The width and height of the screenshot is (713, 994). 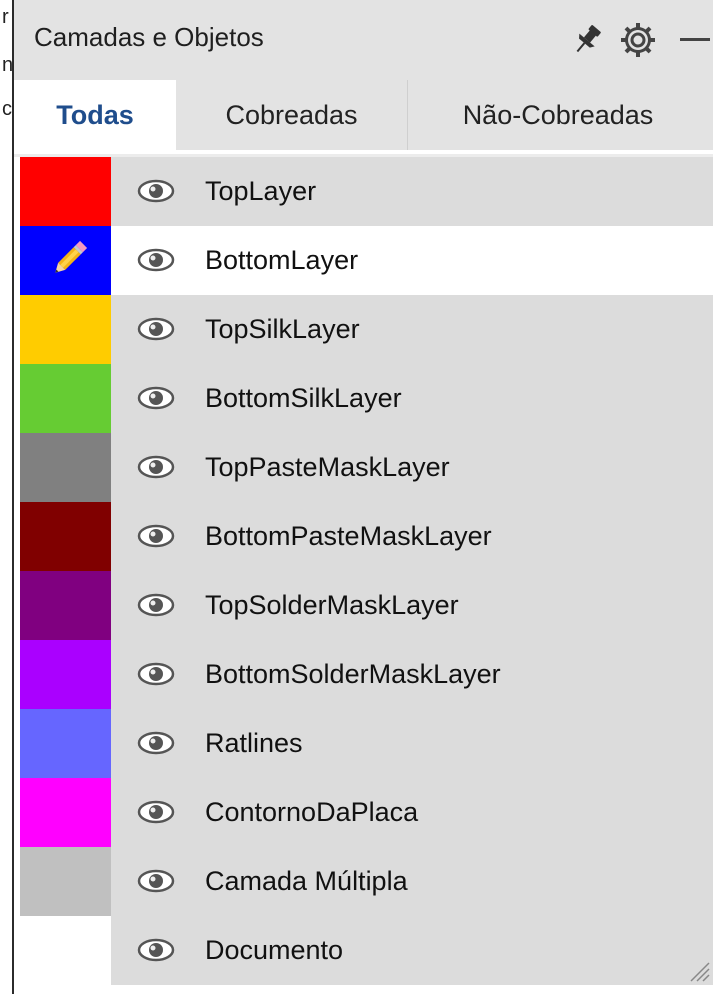 I want to click on layer-row-body: TopSilkLayer, so click(x=412, y=329).